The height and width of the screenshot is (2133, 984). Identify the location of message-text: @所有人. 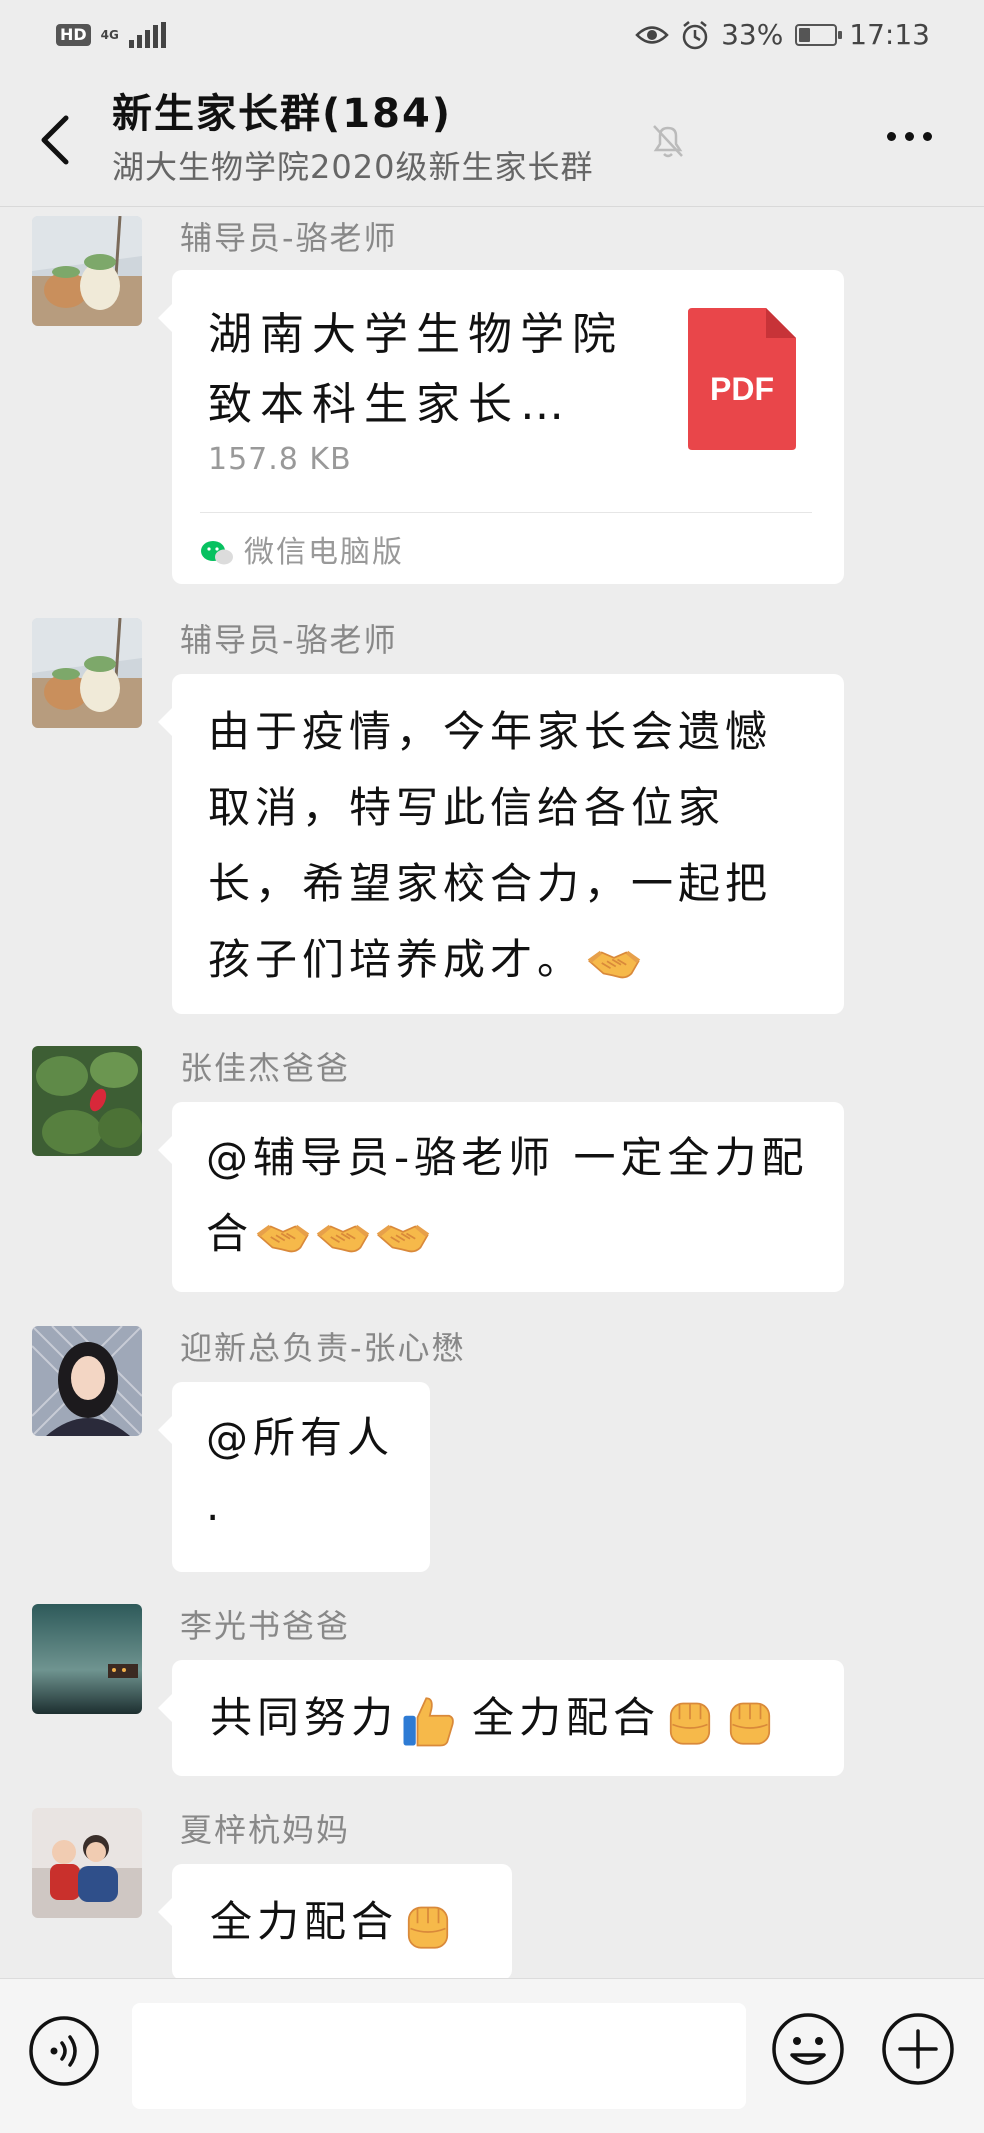
(300, 1437).